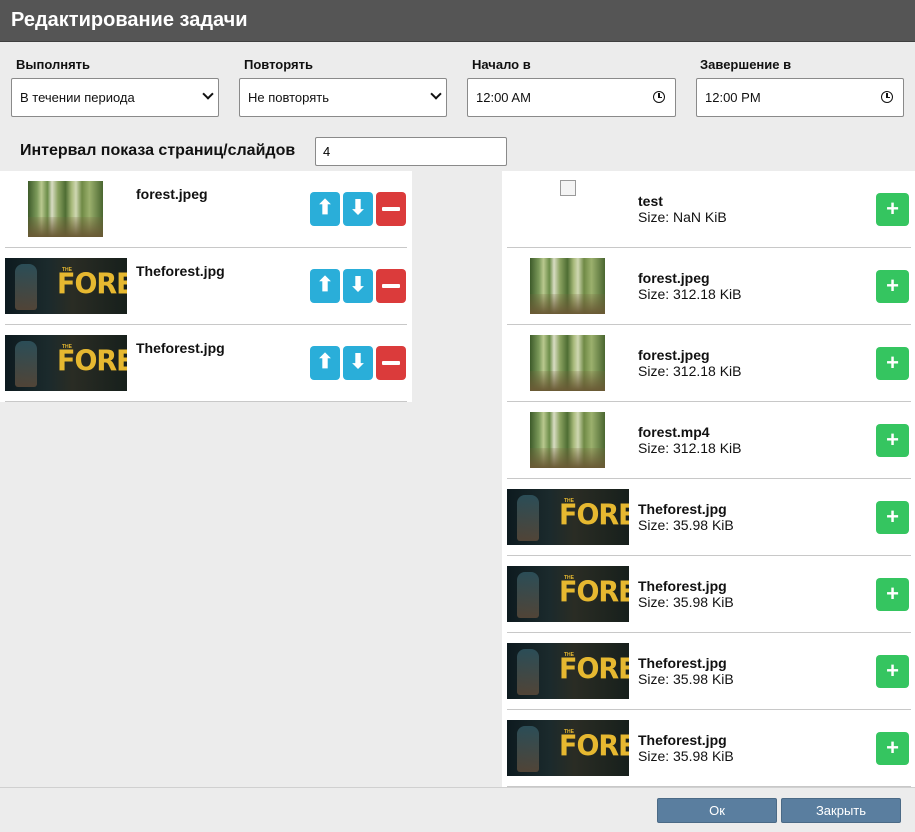 The width and height of the screenshot is (915, 832). What do you see at coordinates (571, 97) in the screenshot?
I see `start-time-input: 12:00 AM` at bounding box center [571, 97].